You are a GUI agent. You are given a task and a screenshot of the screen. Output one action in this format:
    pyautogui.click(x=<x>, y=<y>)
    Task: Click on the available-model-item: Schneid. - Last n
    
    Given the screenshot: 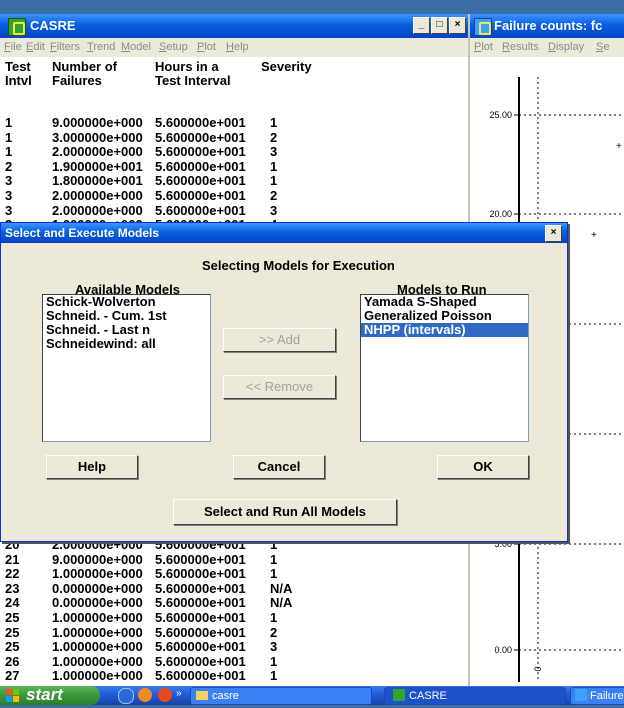 What is the action you would take?
    pyautogui.click(x=126, y=330)
    